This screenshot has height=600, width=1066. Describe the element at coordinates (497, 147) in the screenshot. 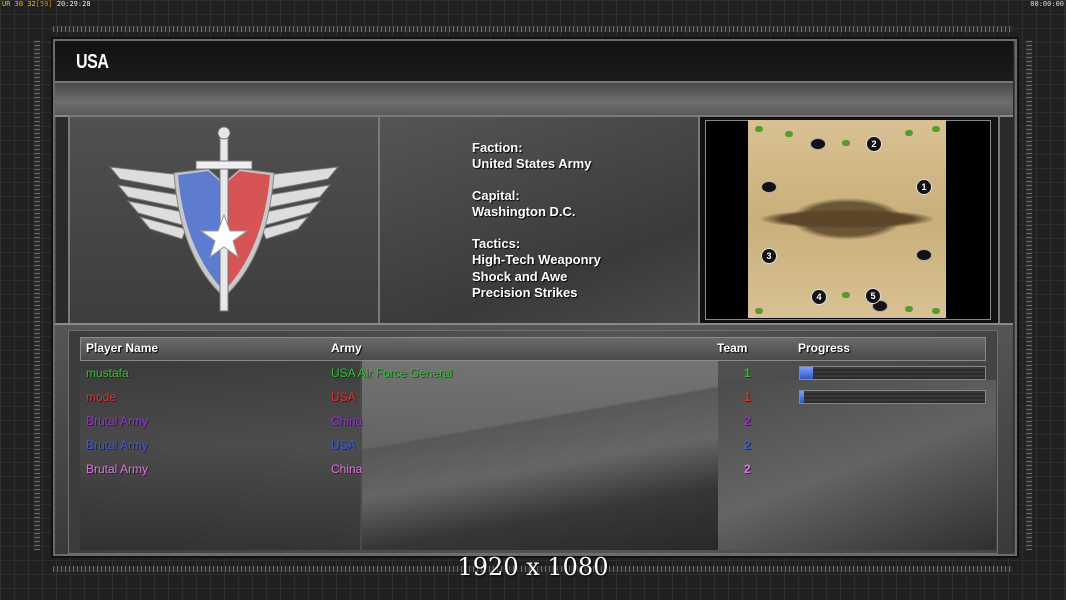

I see `faction-label: Faction:` at that location.